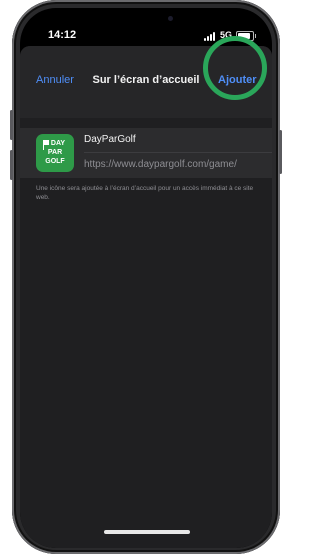  I want to click on icon-text-line3: GOLF, so click(55, 161).